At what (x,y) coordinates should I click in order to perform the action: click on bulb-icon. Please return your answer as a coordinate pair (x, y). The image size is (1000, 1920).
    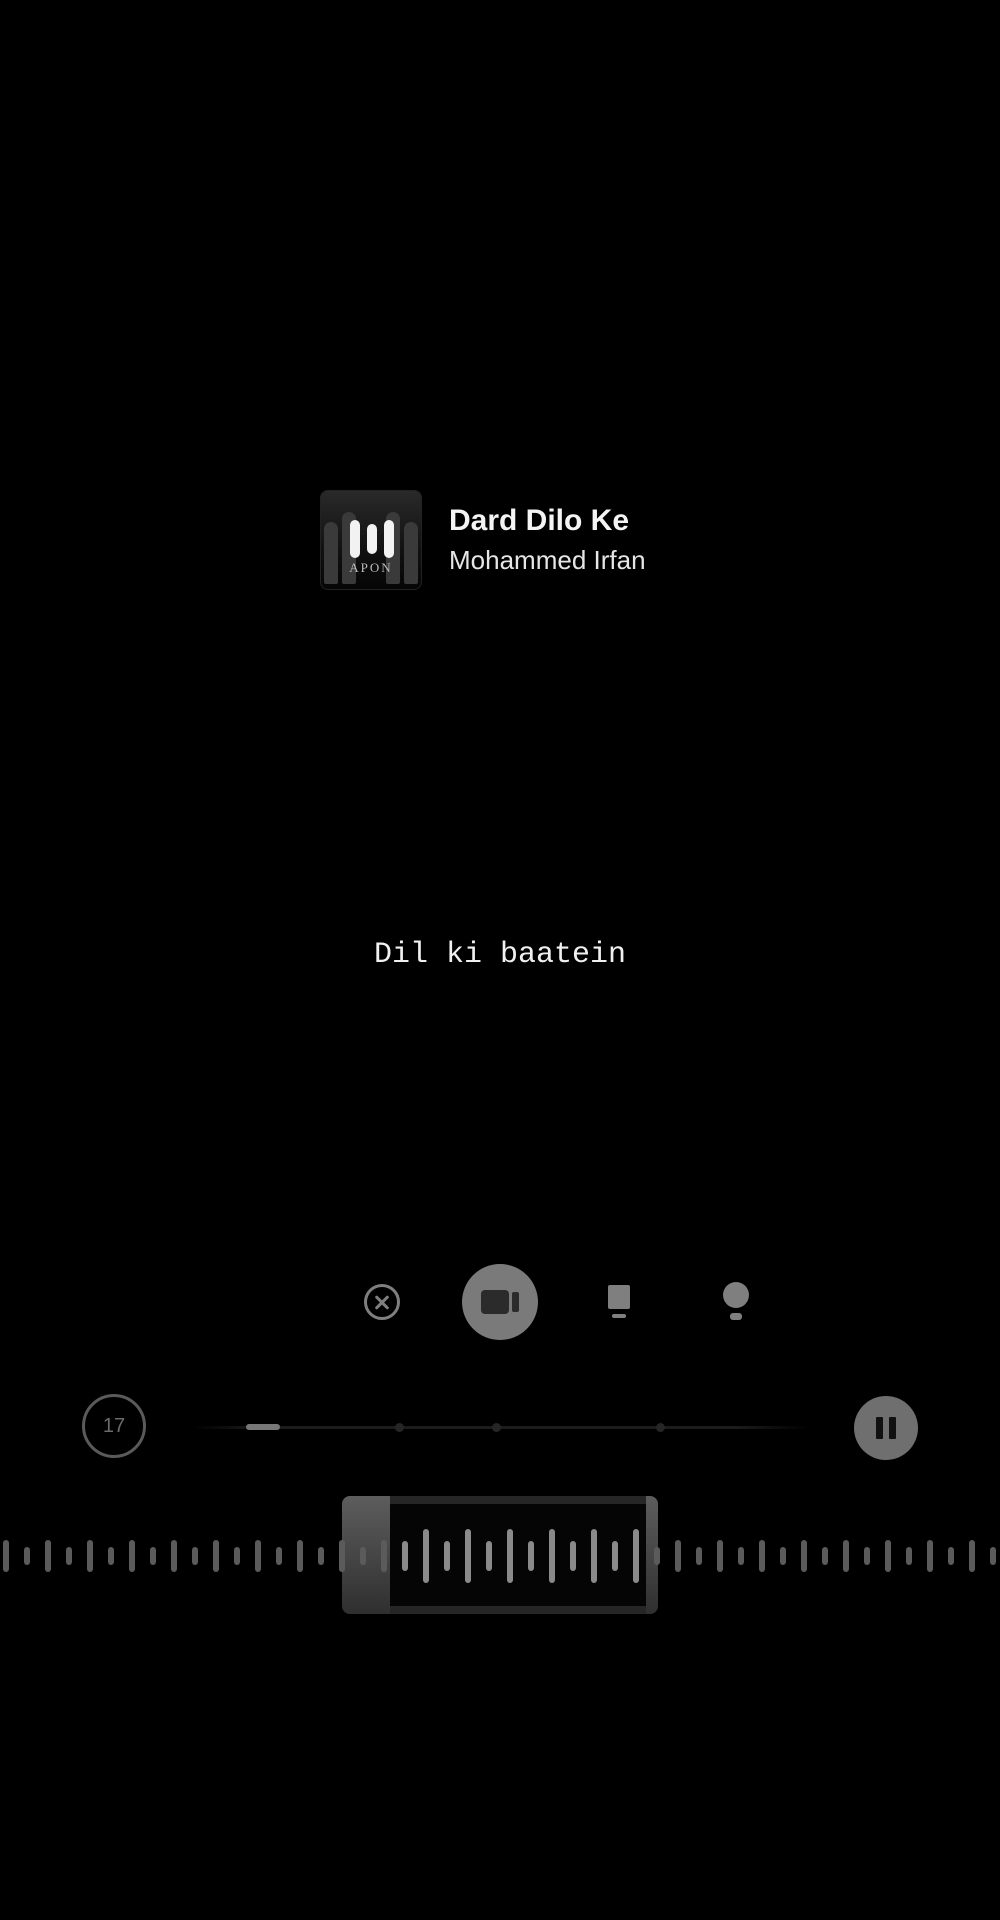
    Looking at the image, I should click on (736, 1302).